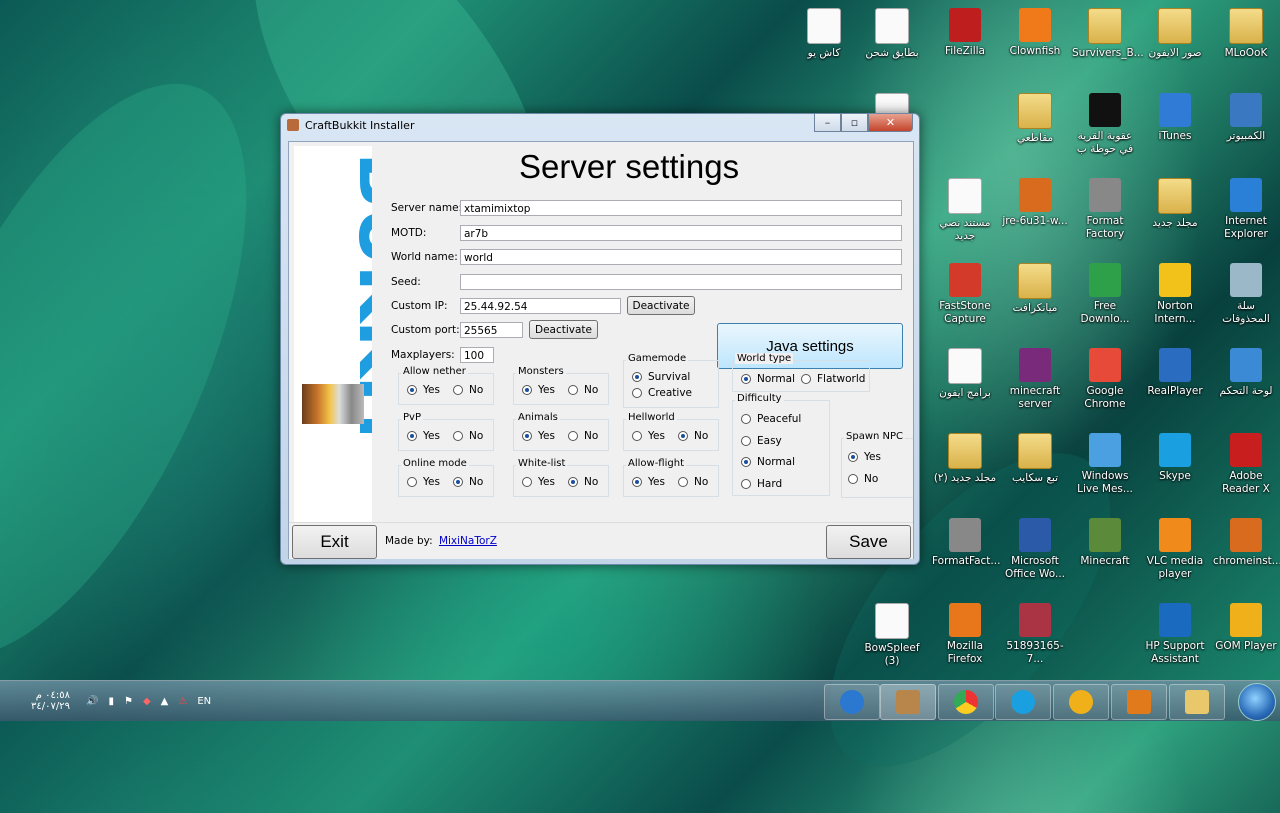 This screenshot has height=813, width=1280. Describe the element at coordinates (864, 457) in the screenshot. I see `spawn-npc-yes: Yes` at that location.